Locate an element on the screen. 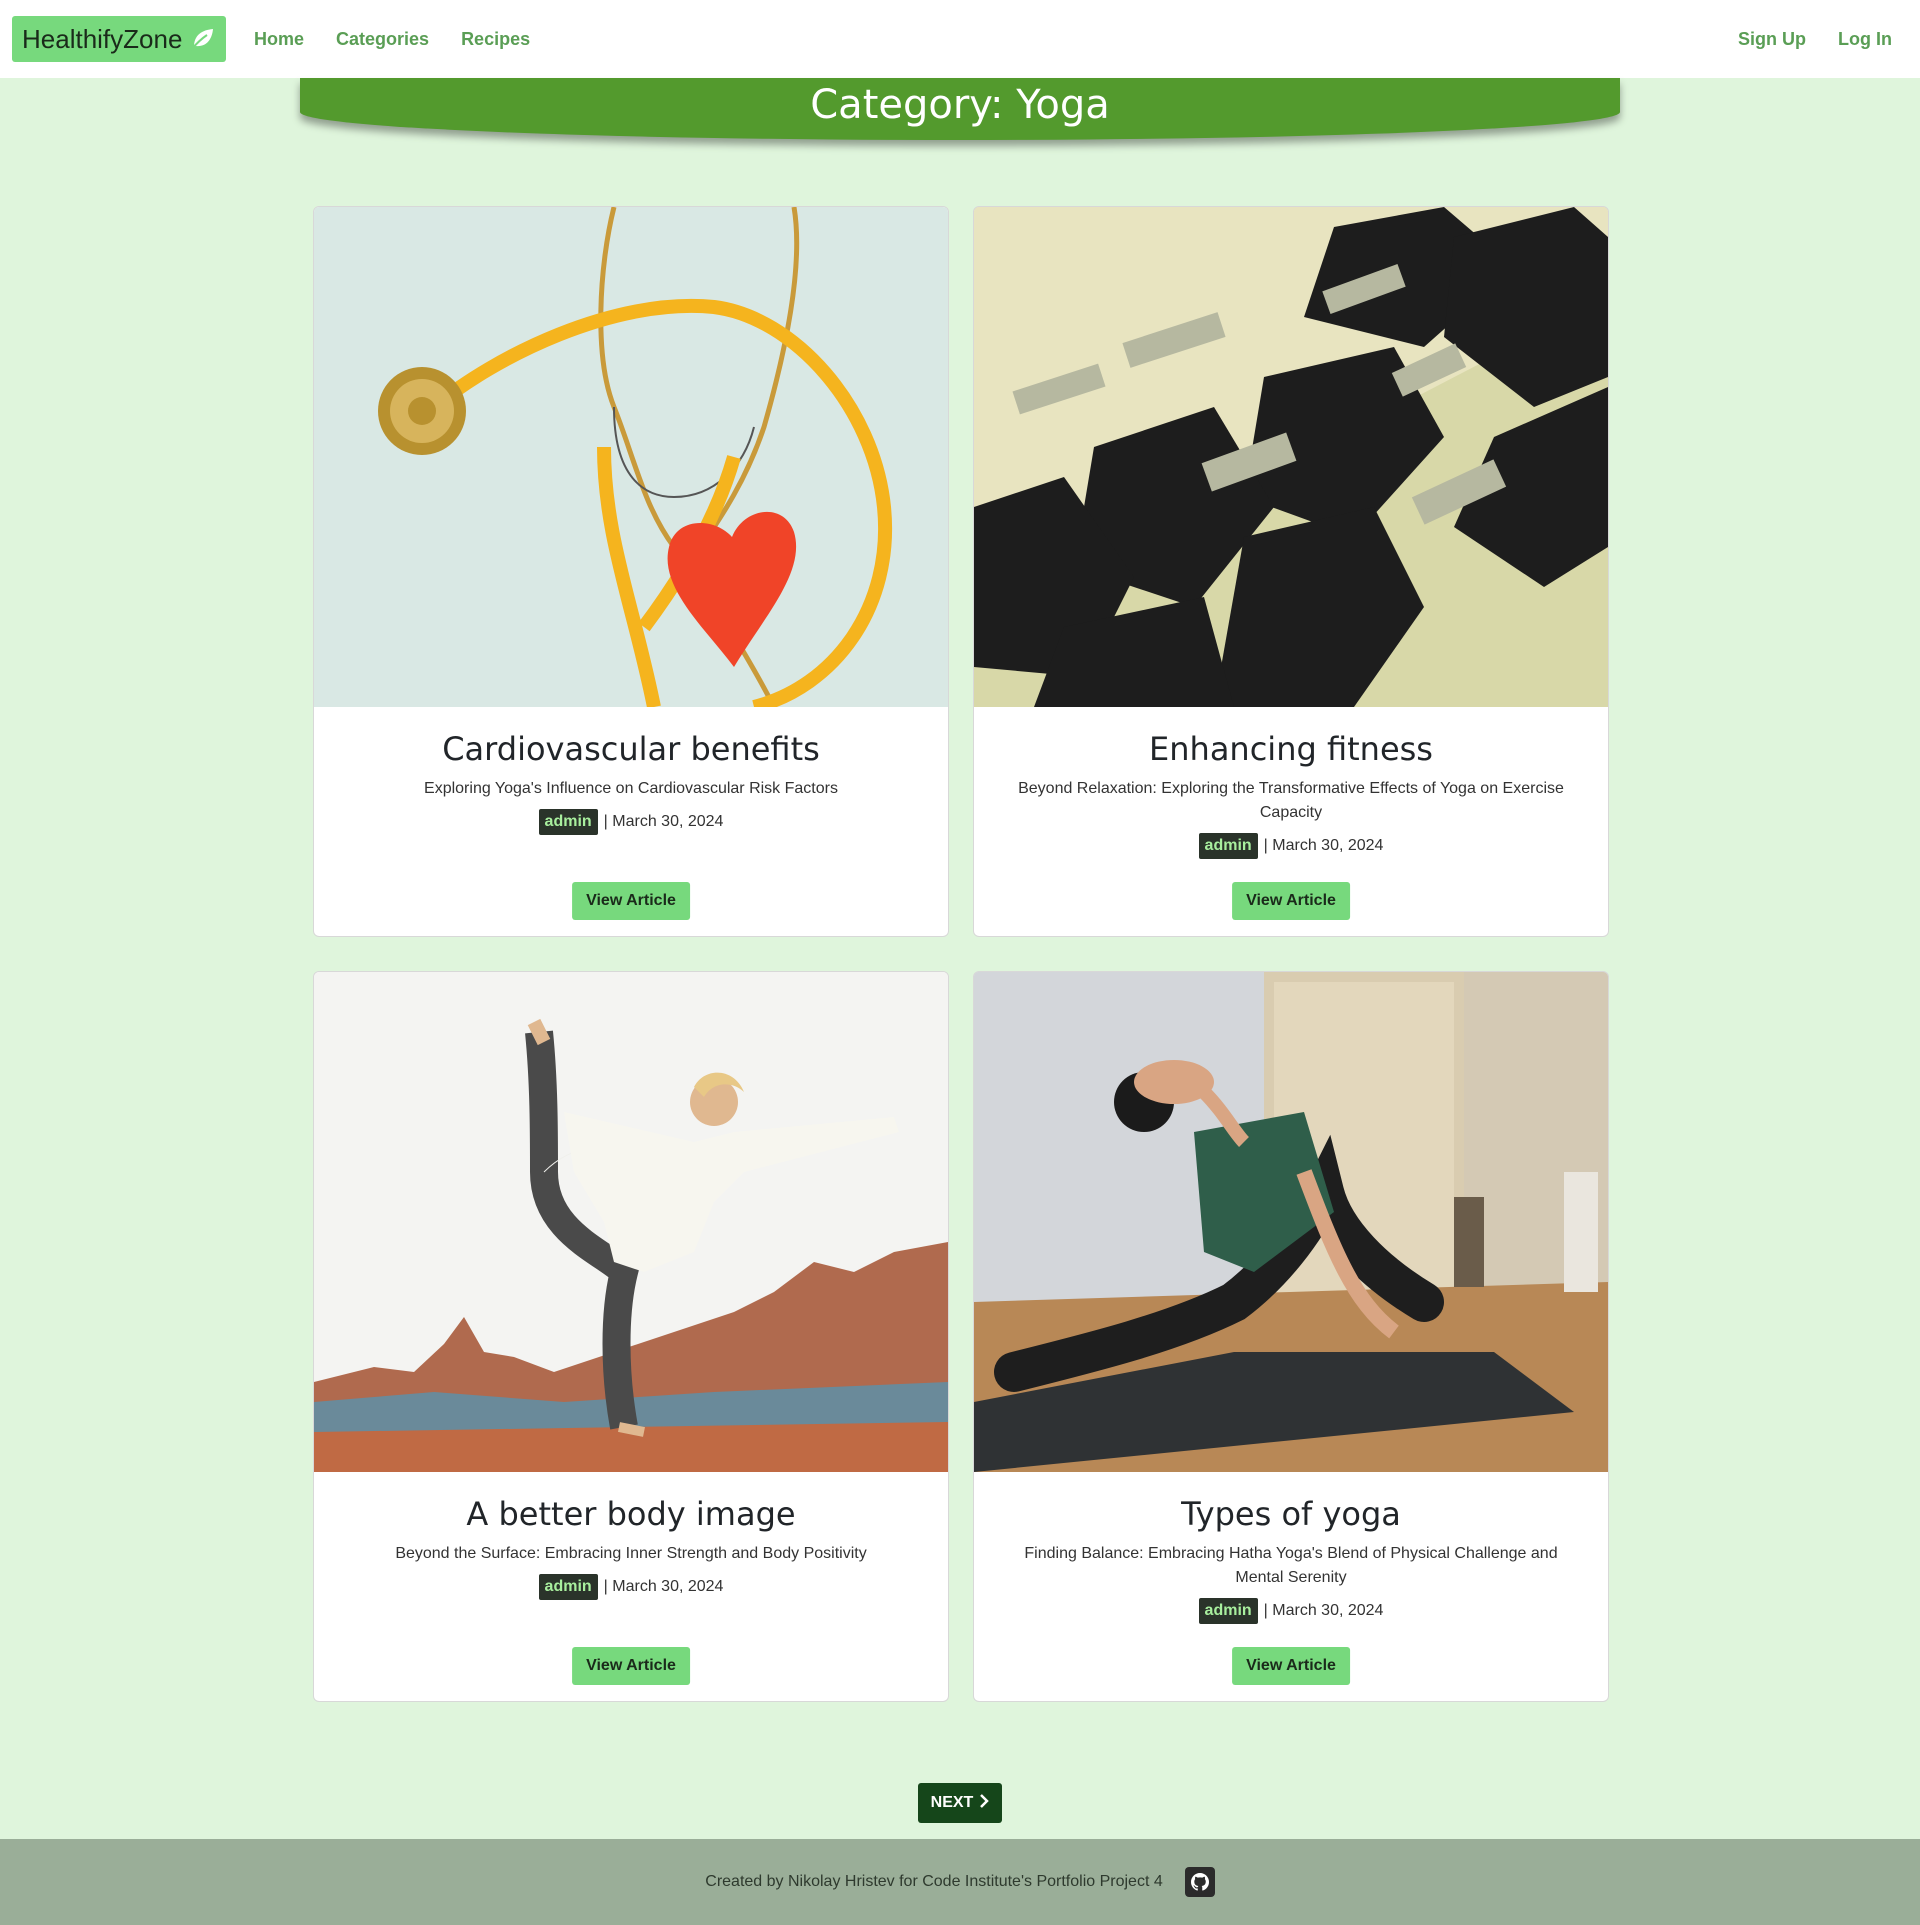 Image resolution: width=1920 pixels, height=1925 pixels. article-title: Types of yoga is located at coordinates (1291, 1514).